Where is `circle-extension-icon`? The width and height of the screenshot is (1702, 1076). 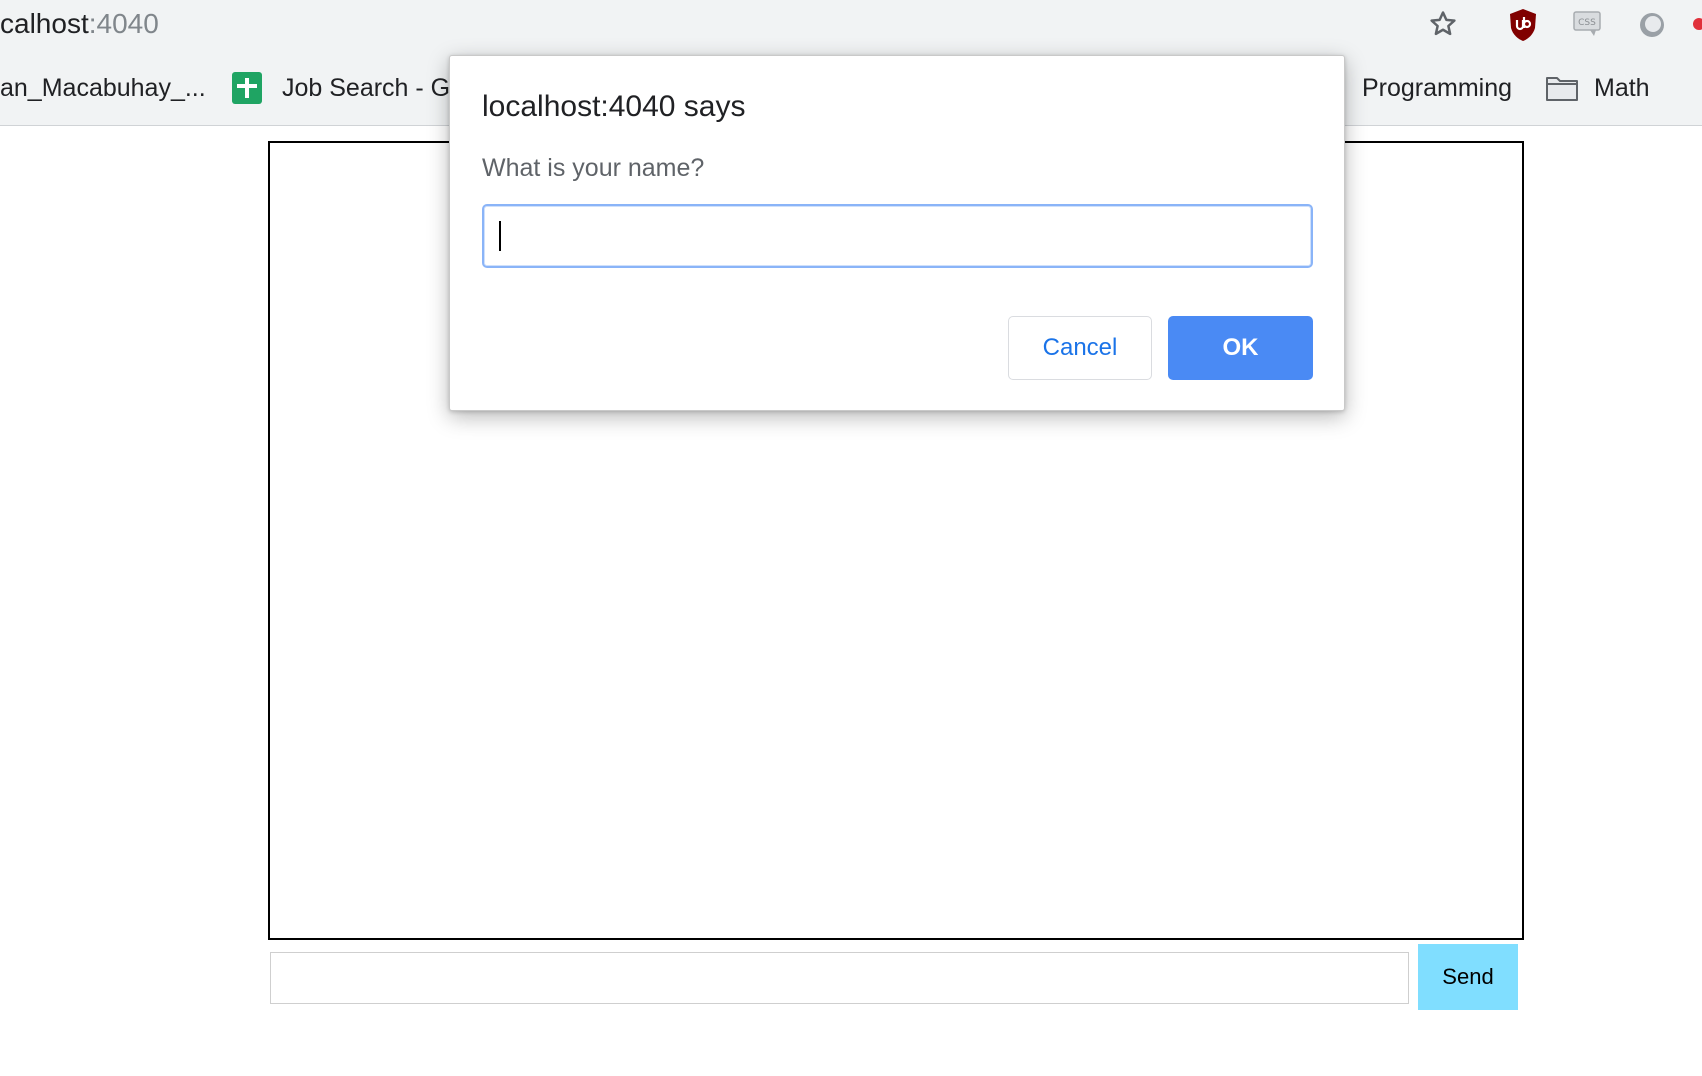
circle-extension-icon is located at coordinates (1652, 25).